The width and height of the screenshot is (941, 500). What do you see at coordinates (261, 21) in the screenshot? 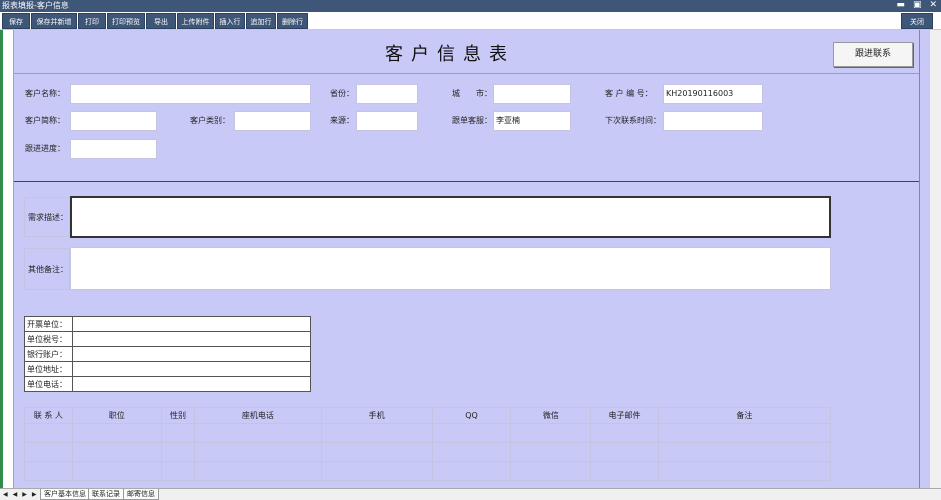
I see `append-row-button: 追加行` at bounding box center [261, 21].